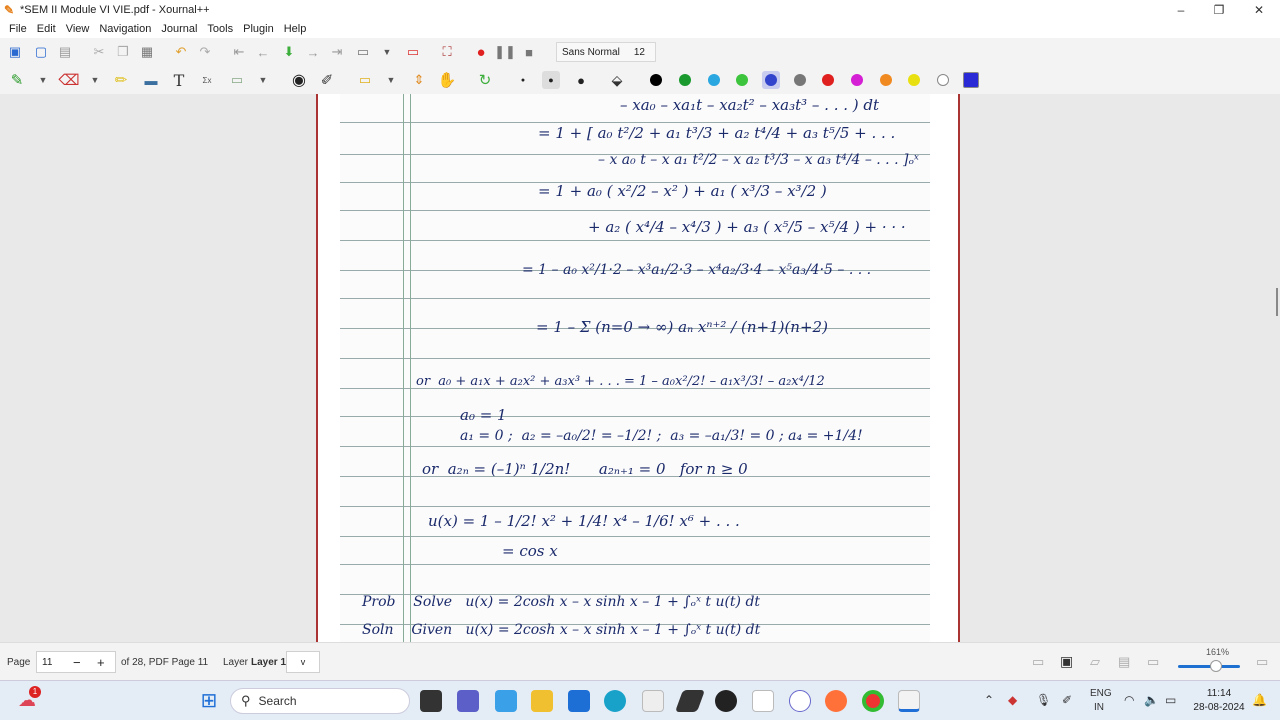 Image resolution: width=1280 pixels, height=720 pixels. Describe the element at coordinates (1219, 10) in the screenshot. I see `maximize-button: ❐` at that location.